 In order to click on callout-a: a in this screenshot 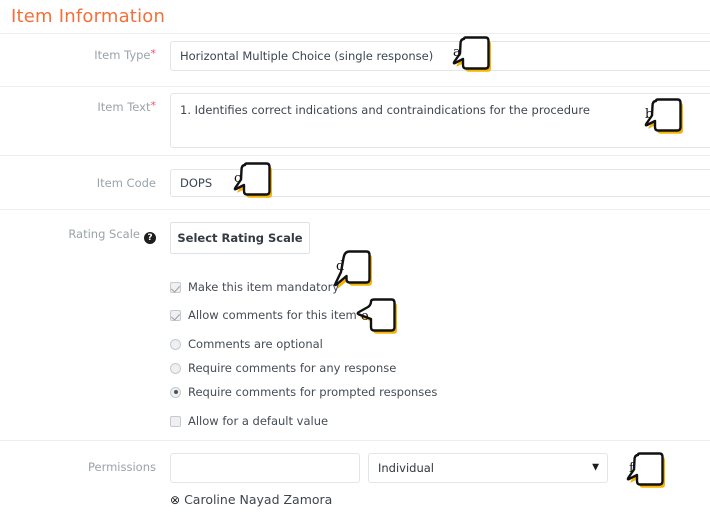, I will do `click(467, 54)`.